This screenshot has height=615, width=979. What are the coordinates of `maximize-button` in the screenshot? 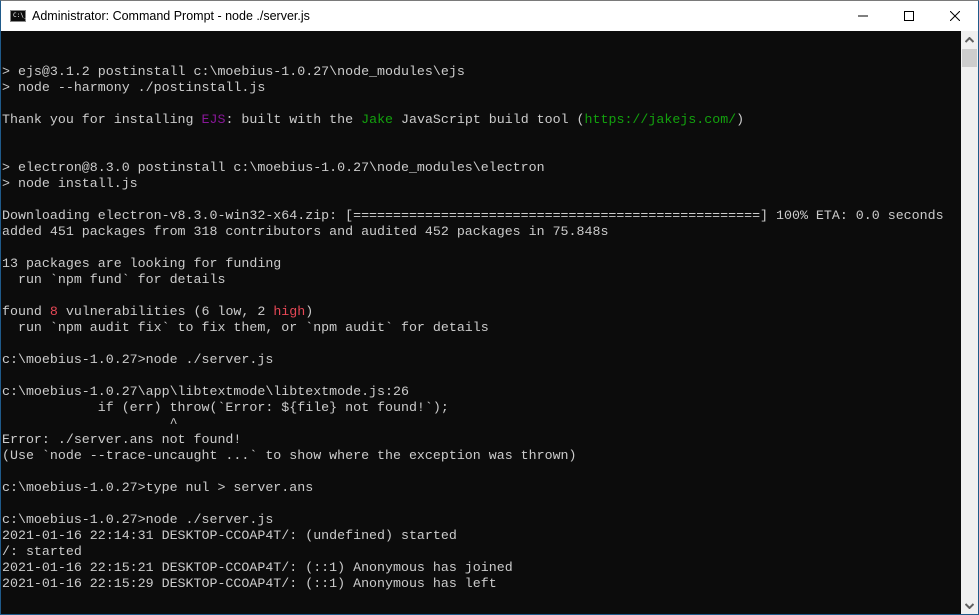 It's located at (909, 16).